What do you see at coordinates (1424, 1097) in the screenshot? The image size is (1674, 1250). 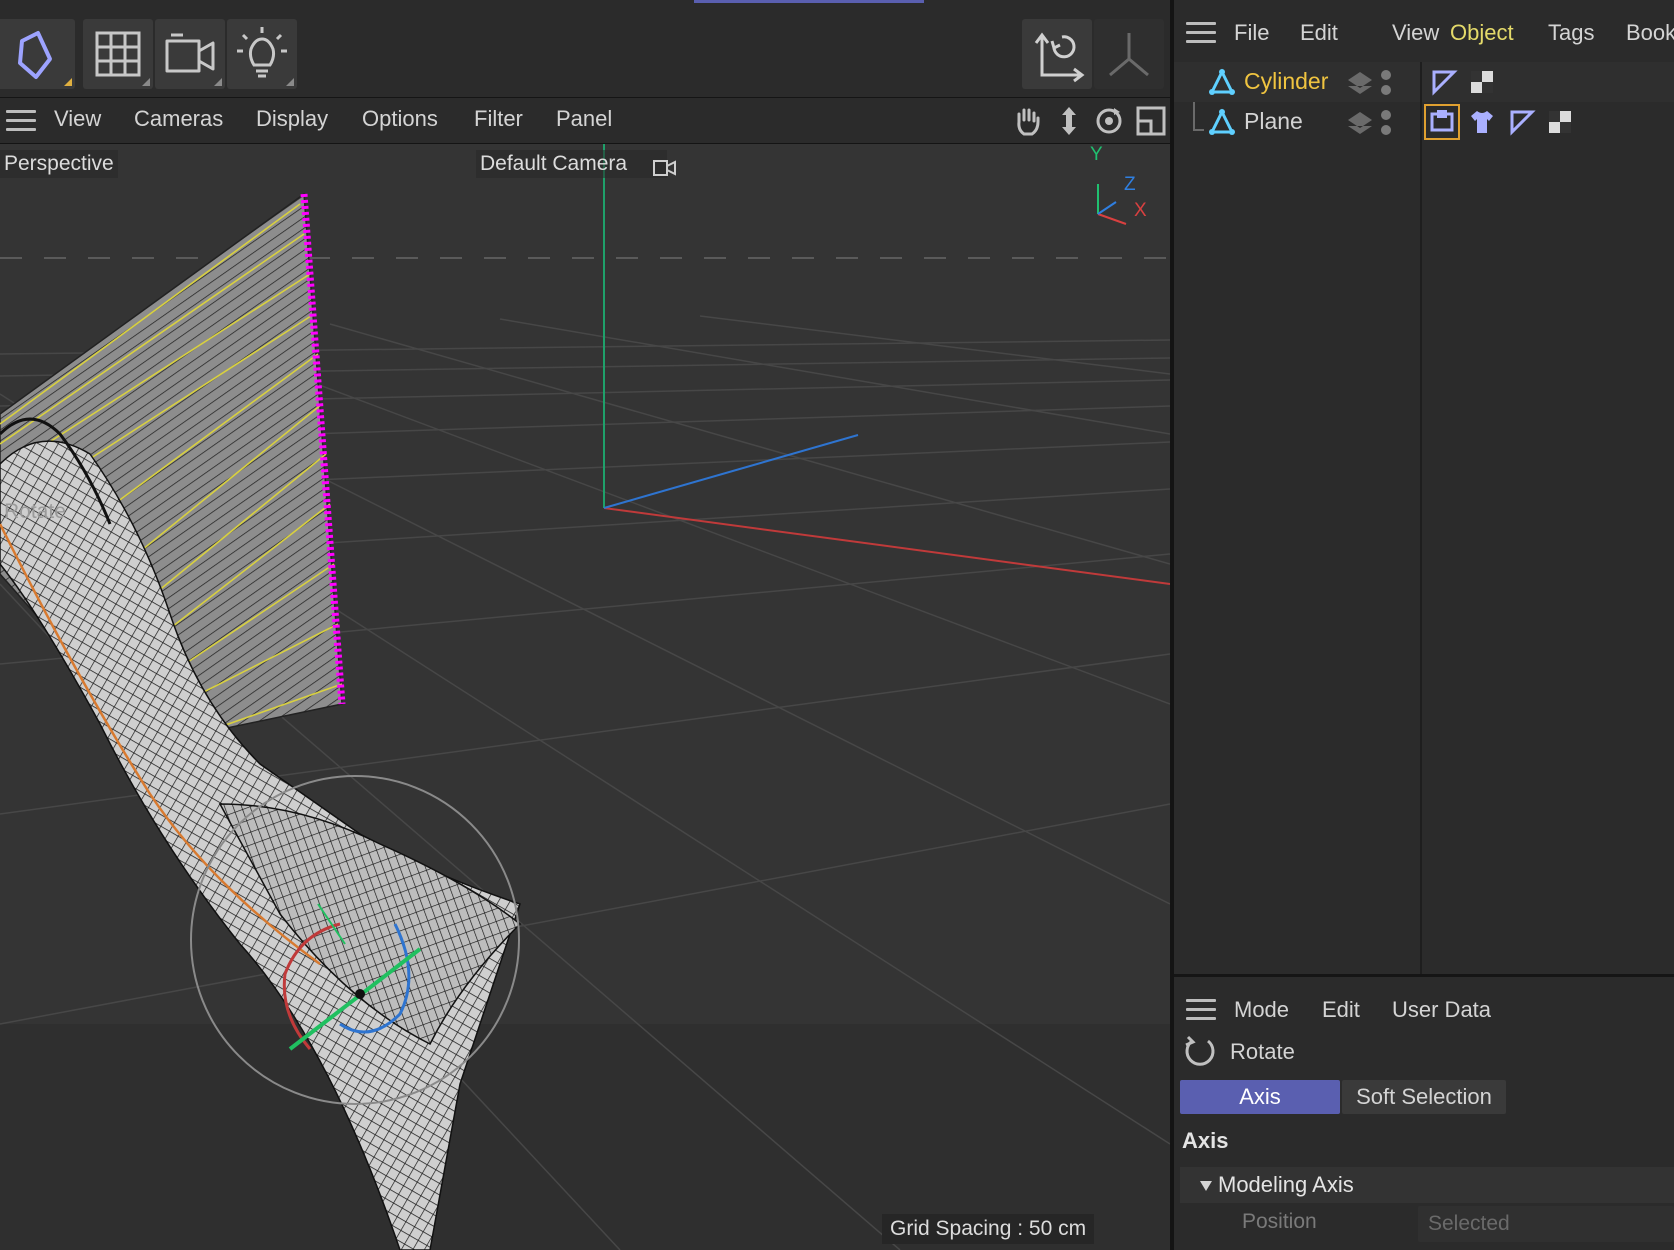 I see `tab-soft-selection: Soft Selection` at bounding box center [1424, 1097].